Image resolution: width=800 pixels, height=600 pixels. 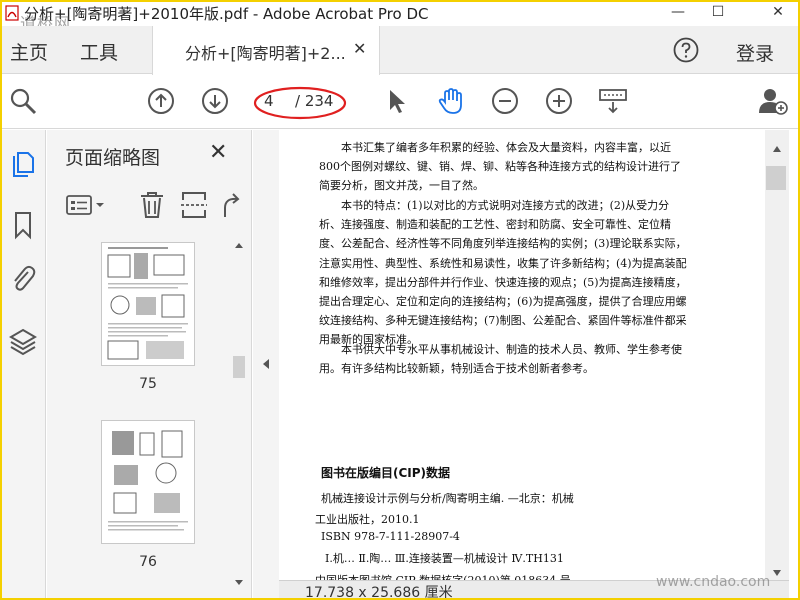 What do you see at coordinates (148, 384) in the screenshot?
I see `thumbnail-label: 75` at bounding box center [148, 384].